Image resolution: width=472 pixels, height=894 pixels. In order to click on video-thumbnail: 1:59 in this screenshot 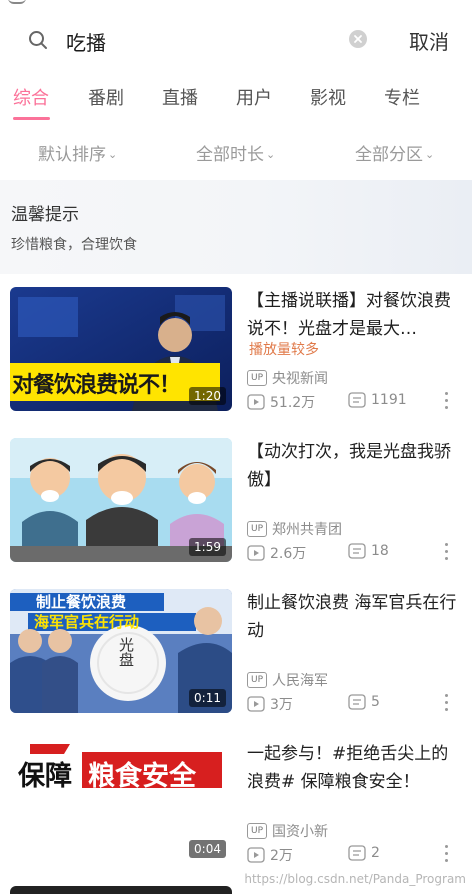, I will do `click(121, 500)`.